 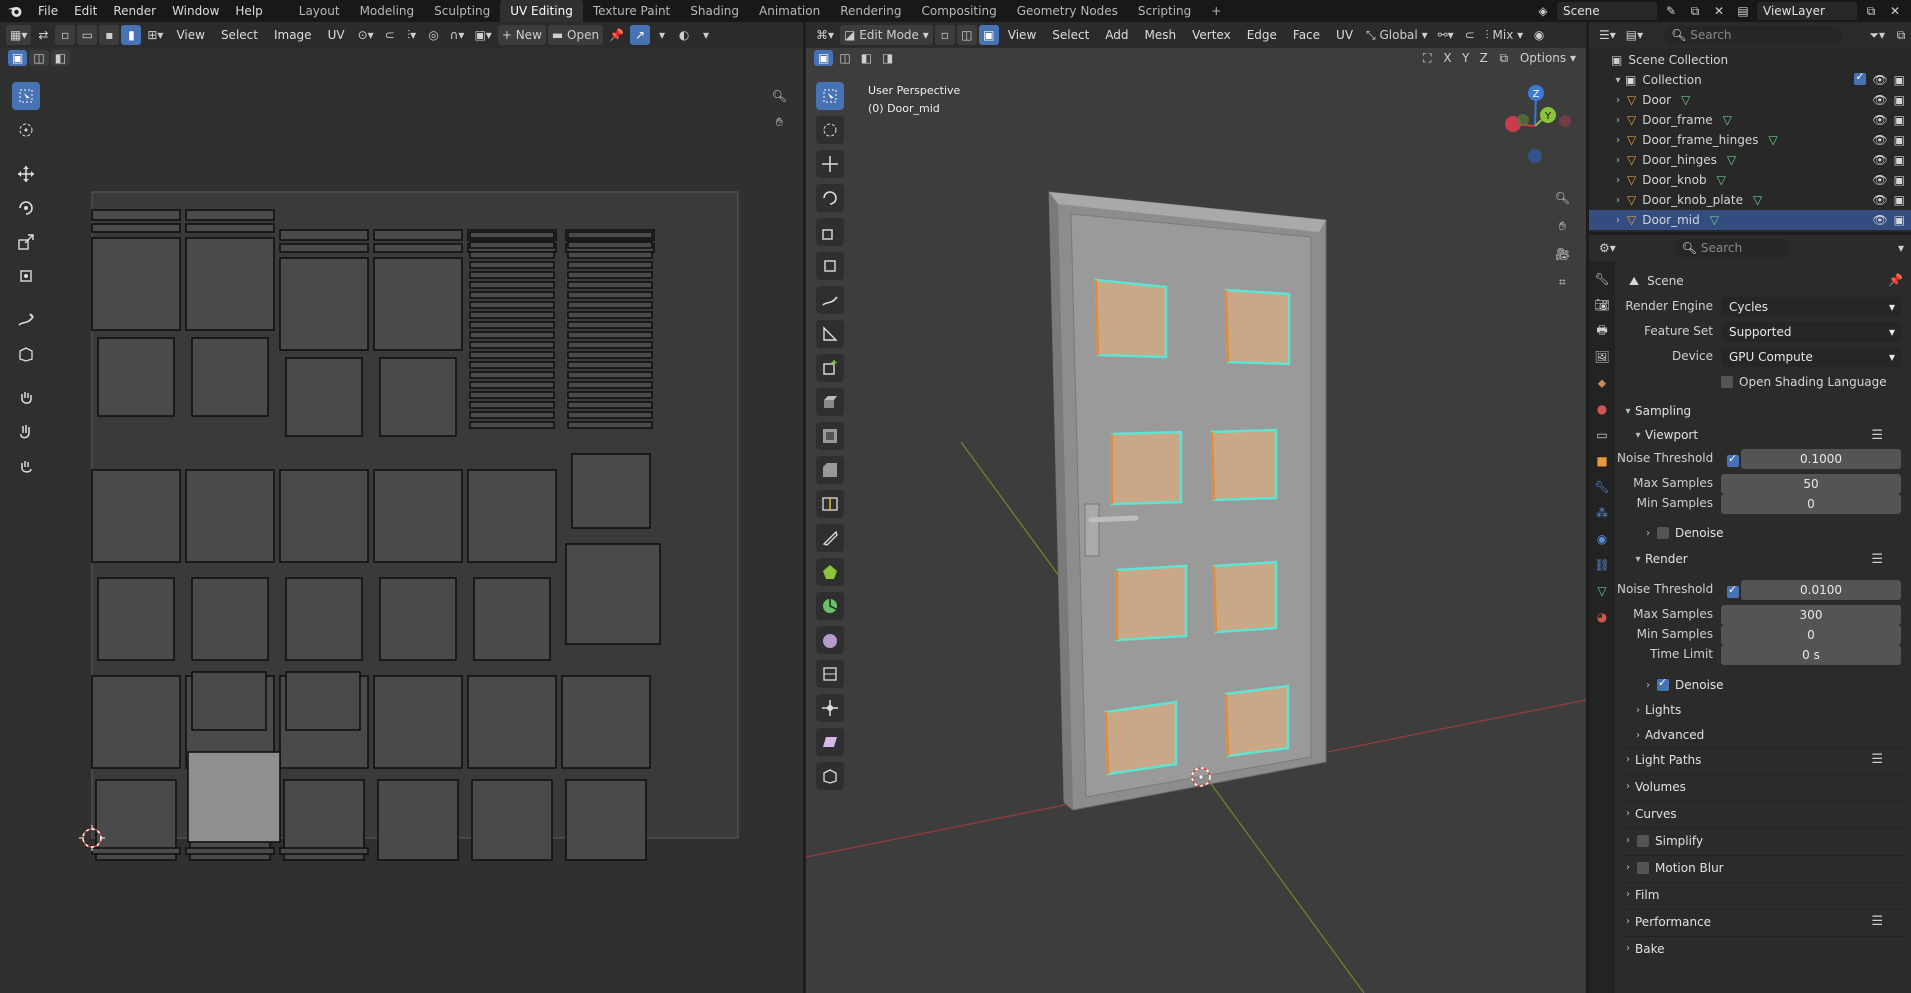 I want to click on vp-max-samples-field: 50, so click(x=1811, y=484).